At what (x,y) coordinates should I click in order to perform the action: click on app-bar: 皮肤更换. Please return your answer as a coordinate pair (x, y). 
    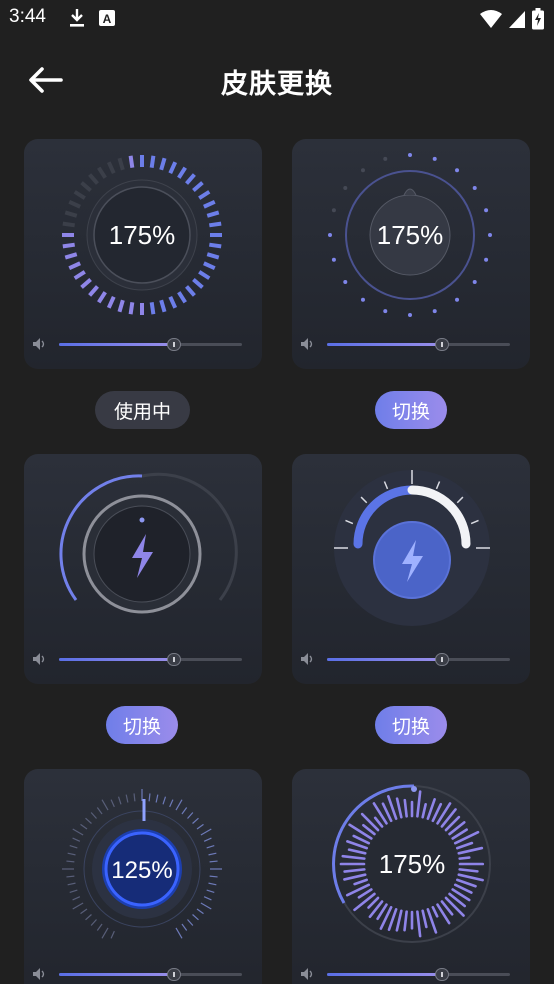
    Looking at the image, I should click on (277, 80).